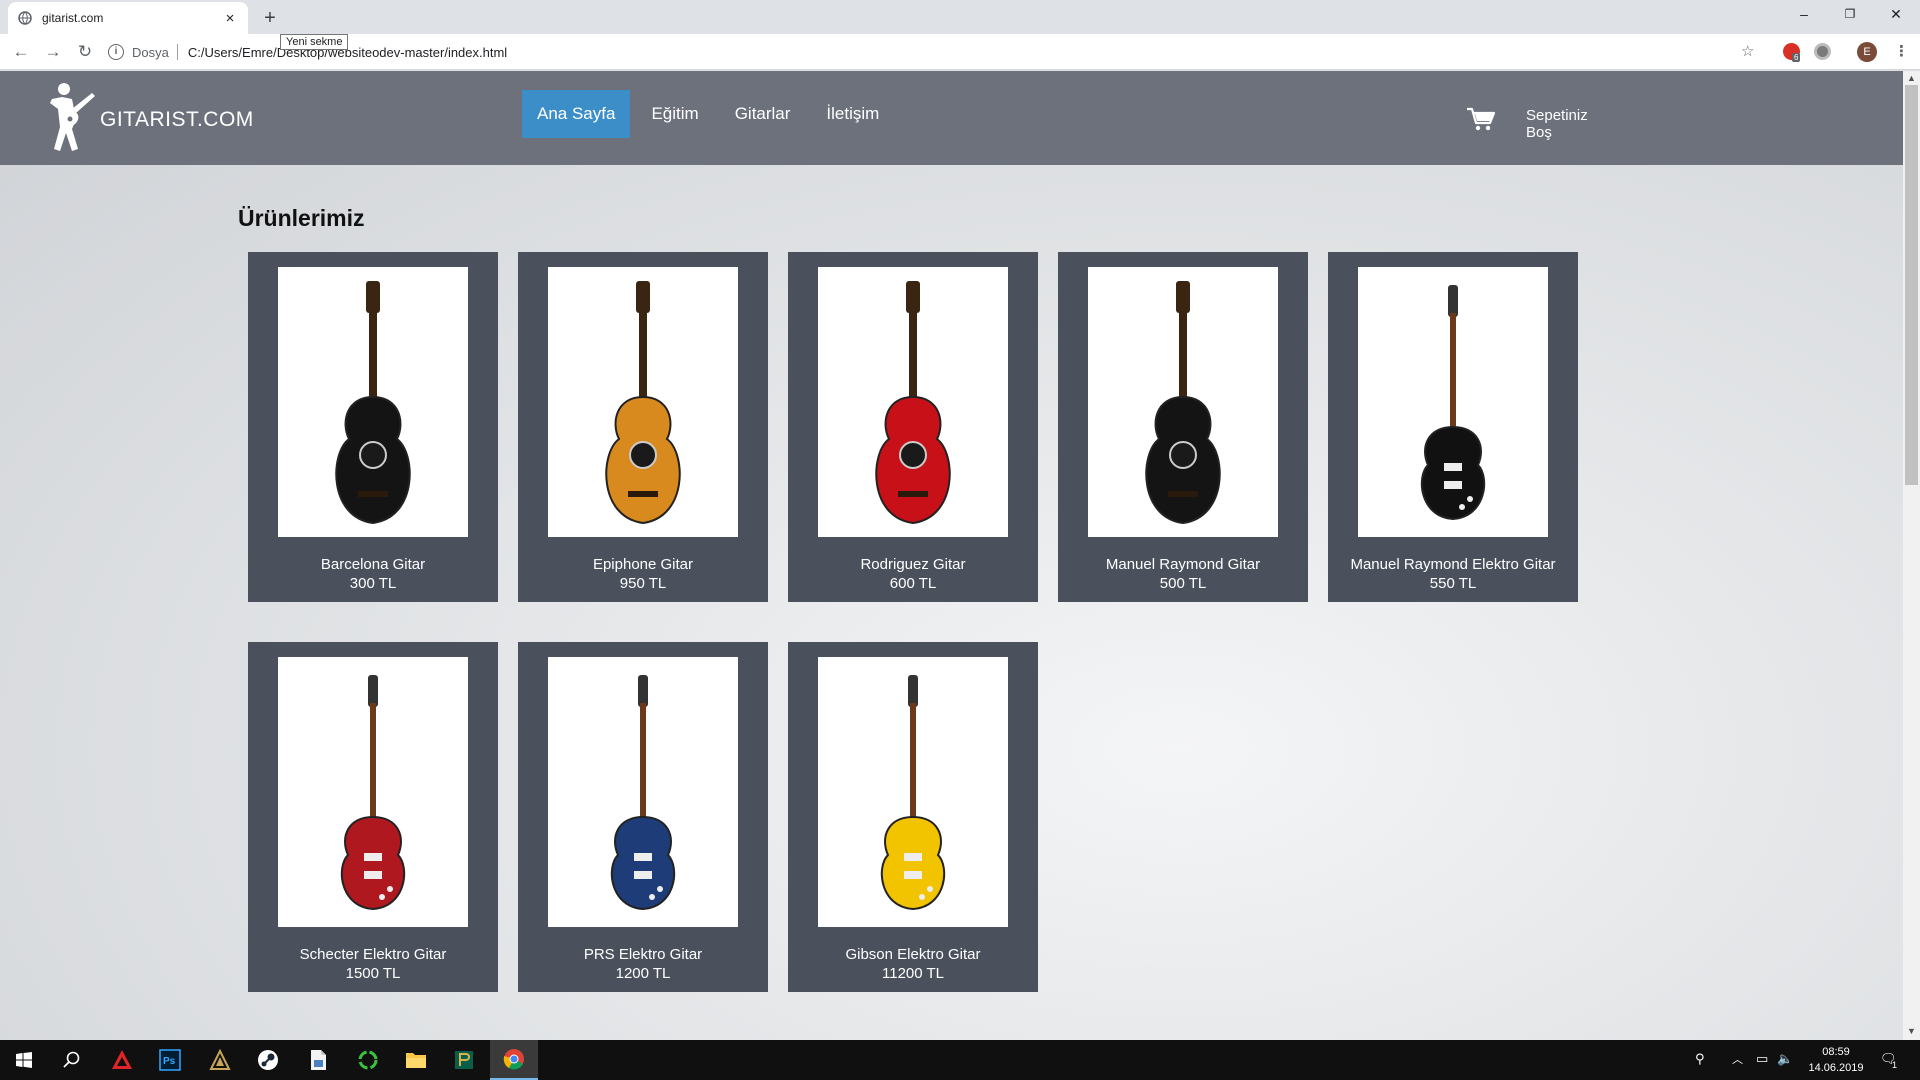  I want to click on photoshop-icon: Ps, so click(170, 1060).